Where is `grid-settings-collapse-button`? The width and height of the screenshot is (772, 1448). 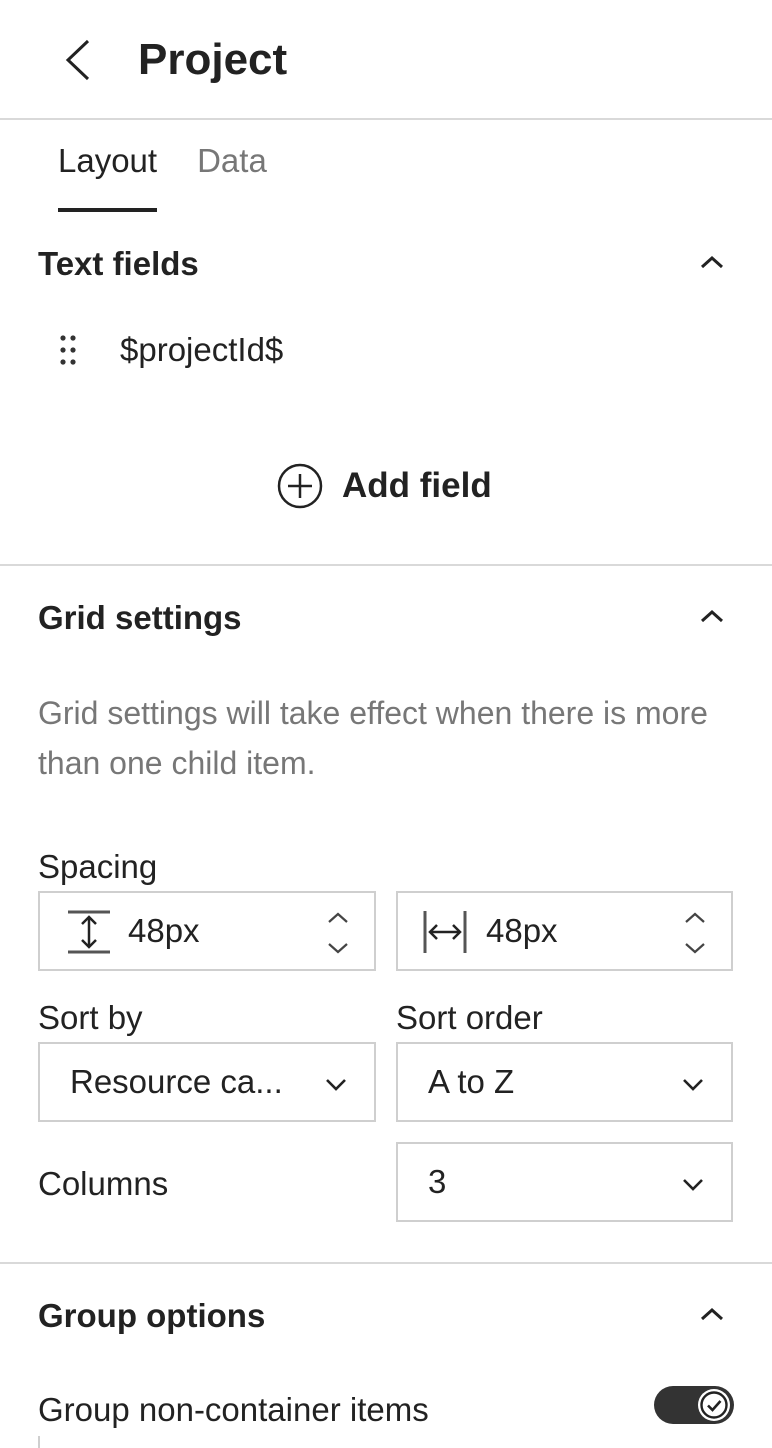
grid-settings-collapse-button is located at coordinates (712, 616).